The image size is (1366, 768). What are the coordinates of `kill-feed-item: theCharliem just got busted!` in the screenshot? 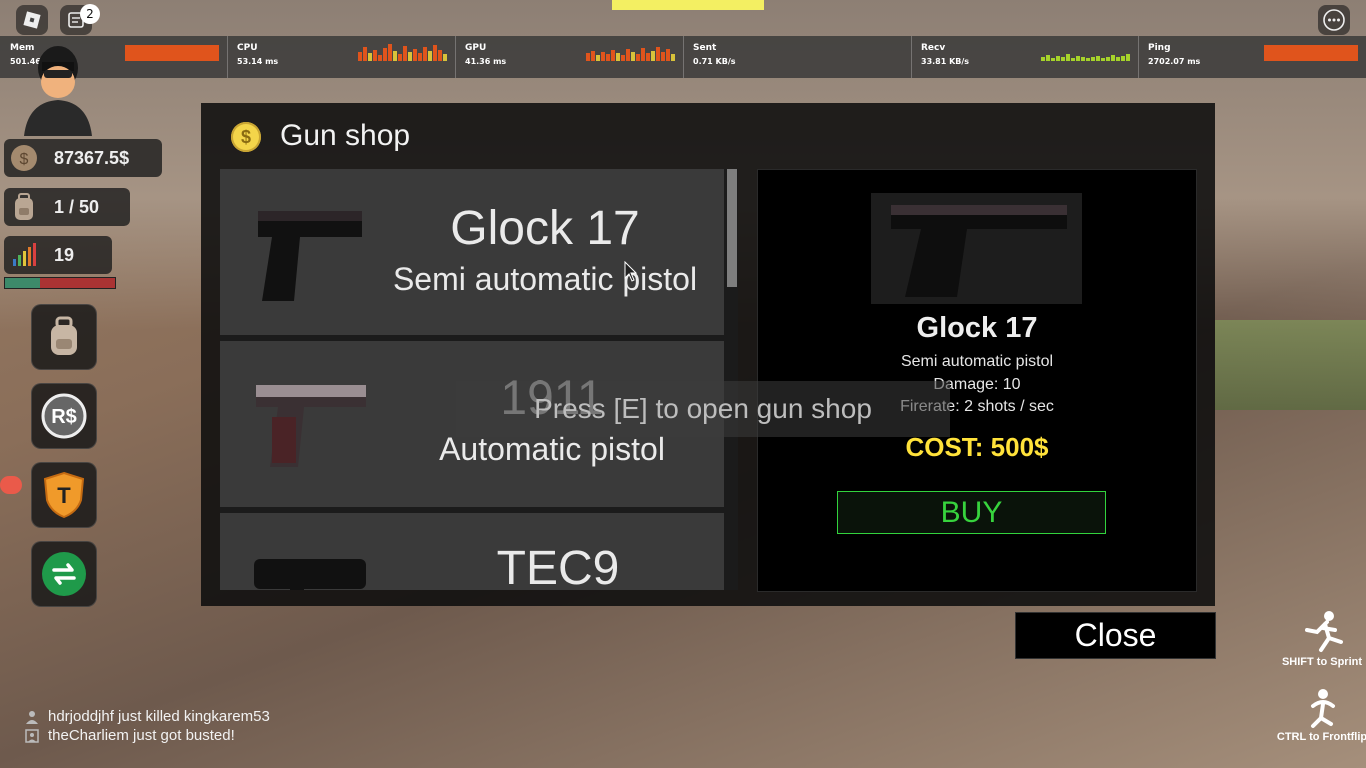 It's located at (129, 735).